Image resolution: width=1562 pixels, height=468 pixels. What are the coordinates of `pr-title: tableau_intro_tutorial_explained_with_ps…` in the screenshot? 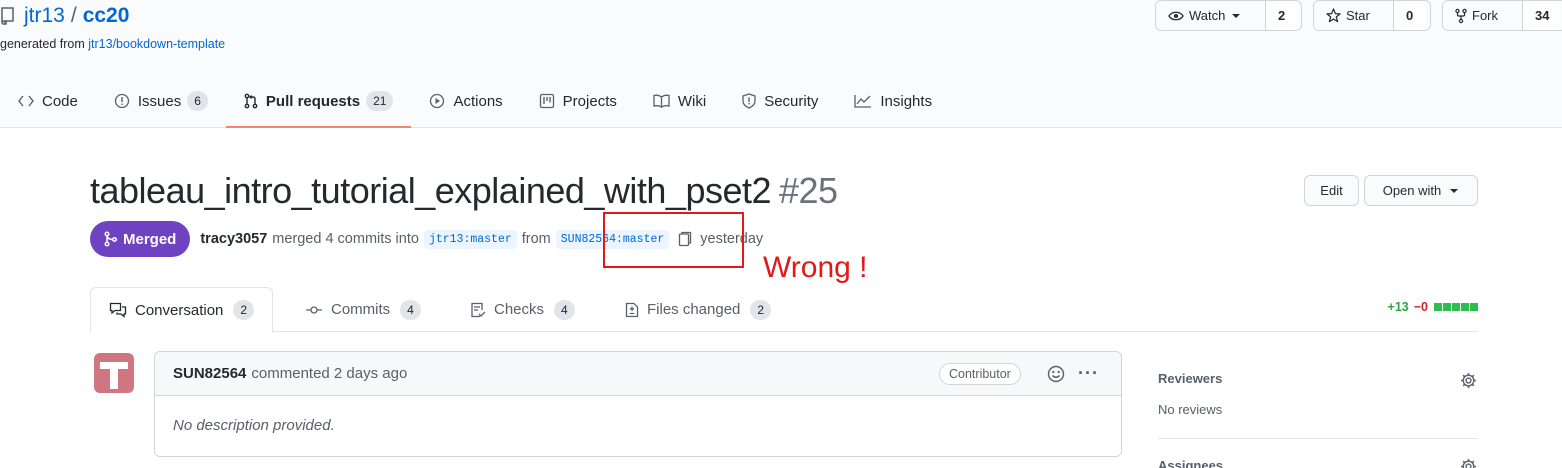 It's located at (464, 191).